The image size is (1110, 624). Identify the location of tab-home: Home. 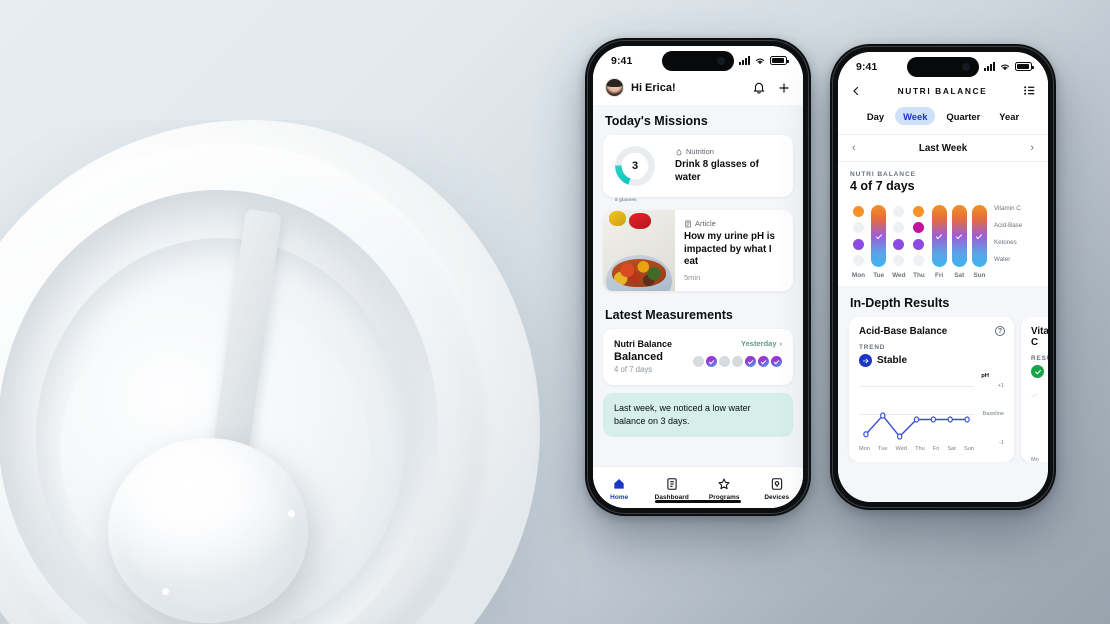
(619, 489).